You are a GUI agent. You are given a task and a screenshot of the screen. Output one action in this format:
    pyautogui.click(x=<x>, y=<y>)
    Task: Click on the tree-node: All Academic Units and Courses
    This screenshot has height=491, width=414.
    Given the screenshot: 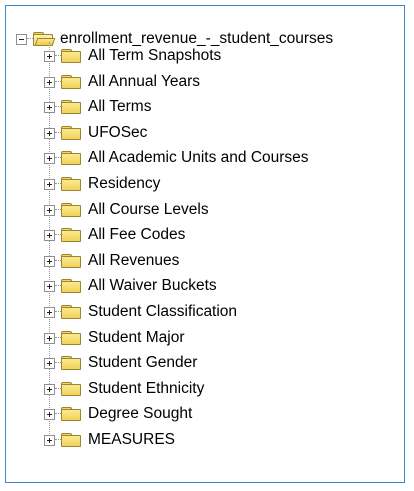 What is the action you would take?
    pyautogui.click(x=176, y=158)
    